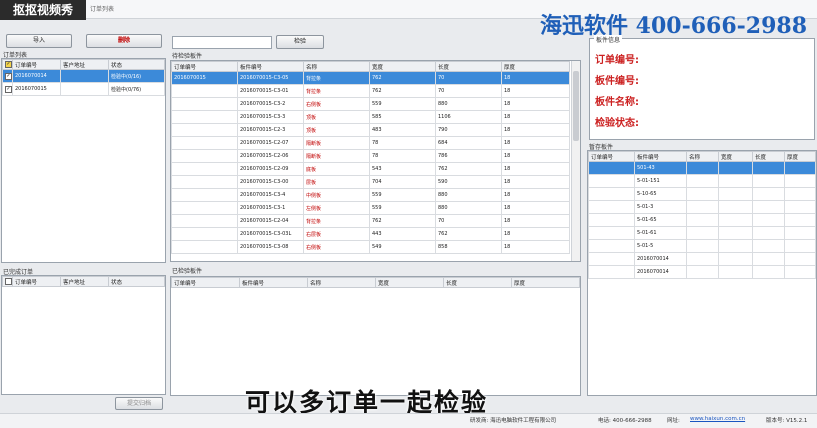 The image size is (817, 428). What do you see at coordinates (270, 247) in the screenshot?
I see `table-cell: 2016070015-C3-08` at bounding box center [270, 247].